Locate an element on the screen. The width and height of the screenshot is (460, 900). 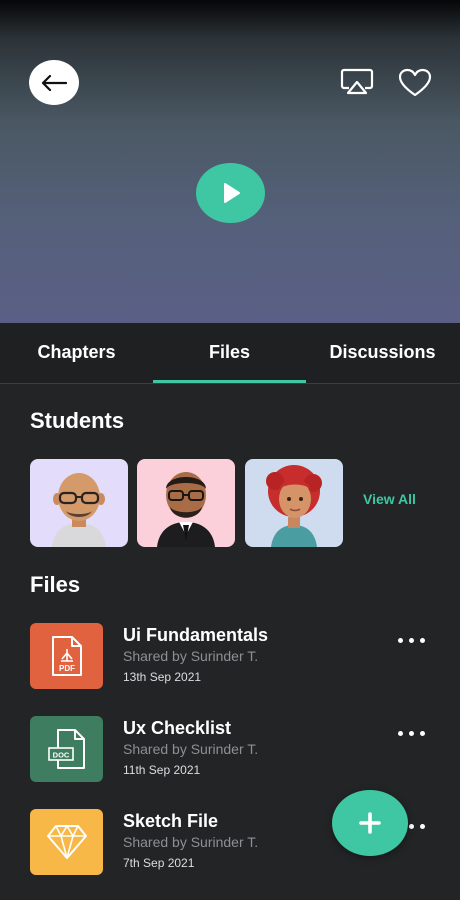
play-button is located at coordinates (230, 193).